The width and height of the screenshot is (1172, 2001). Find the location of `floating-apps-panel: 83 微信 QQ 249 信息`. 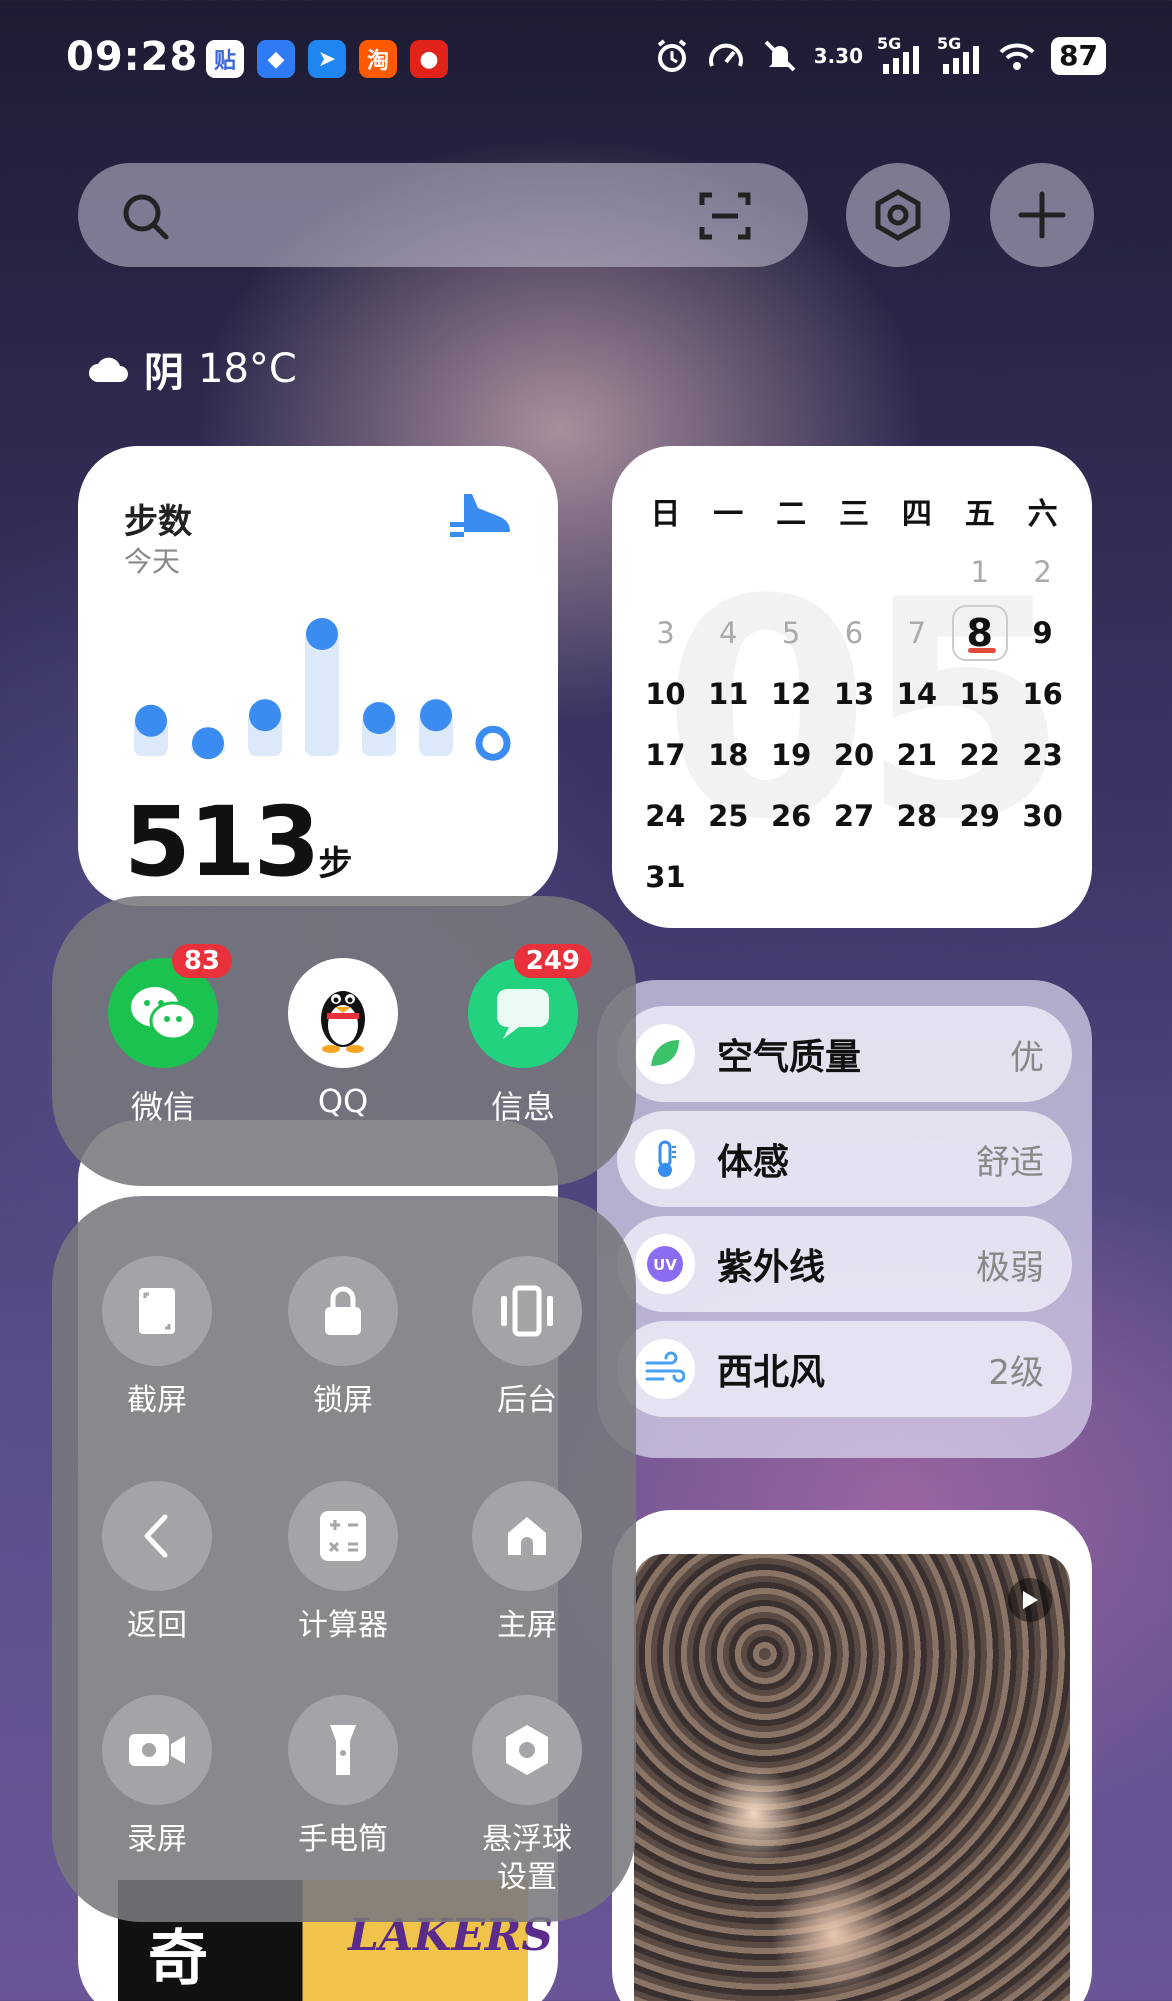

floating-apps-panel: 83 微信 QQ 249 信息 is located at coordinates (344, 1041).